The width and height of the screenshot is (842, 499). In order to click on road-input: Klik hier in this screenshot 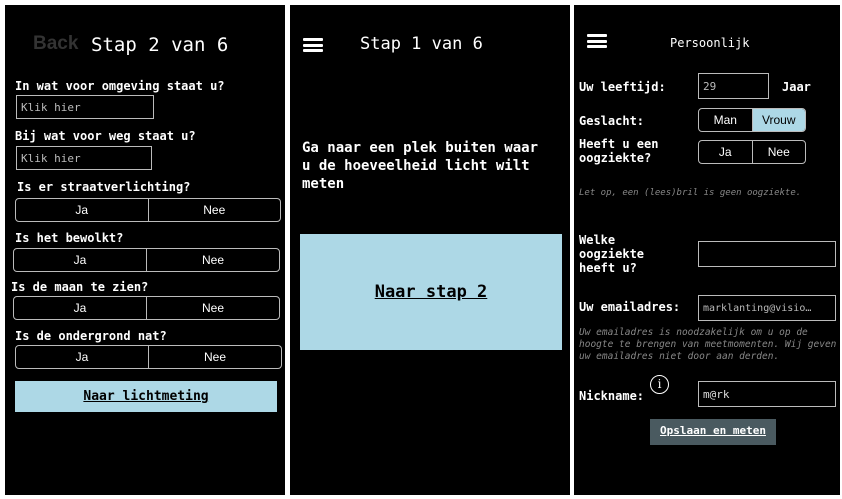, I will do `click(84, 158)`.